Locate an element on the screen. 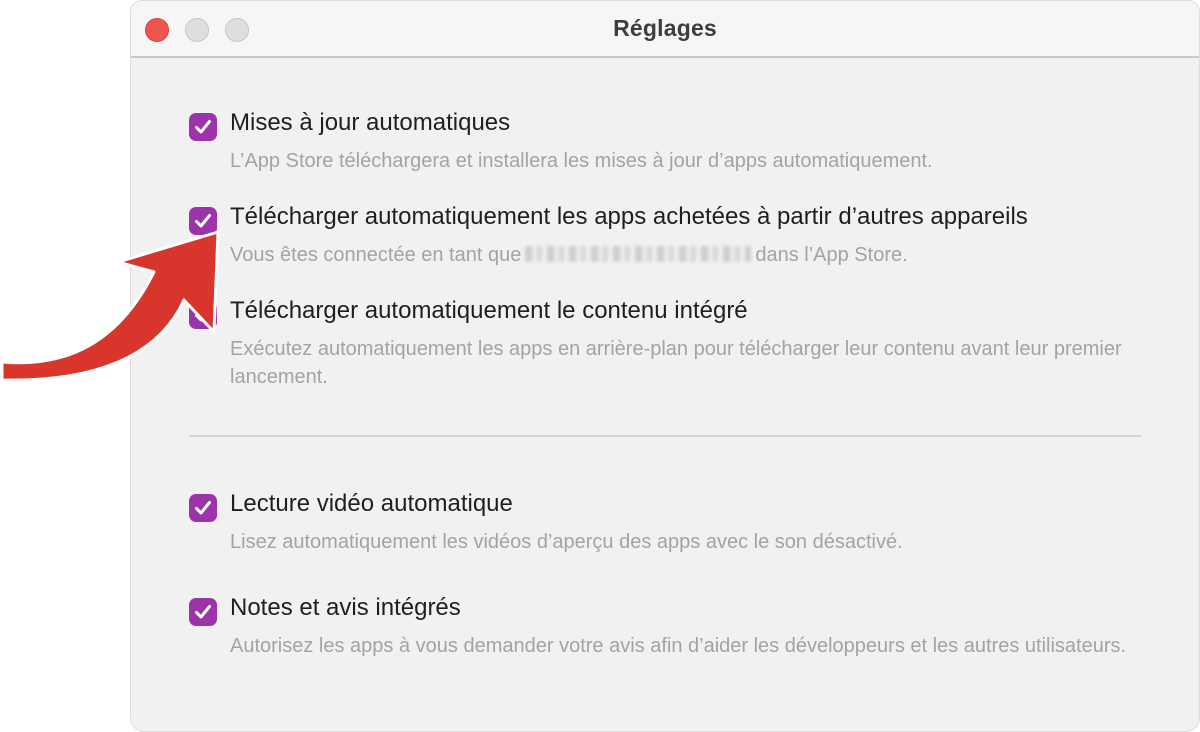  automatic-updates-checkbox is located at coordinates (203, 127).